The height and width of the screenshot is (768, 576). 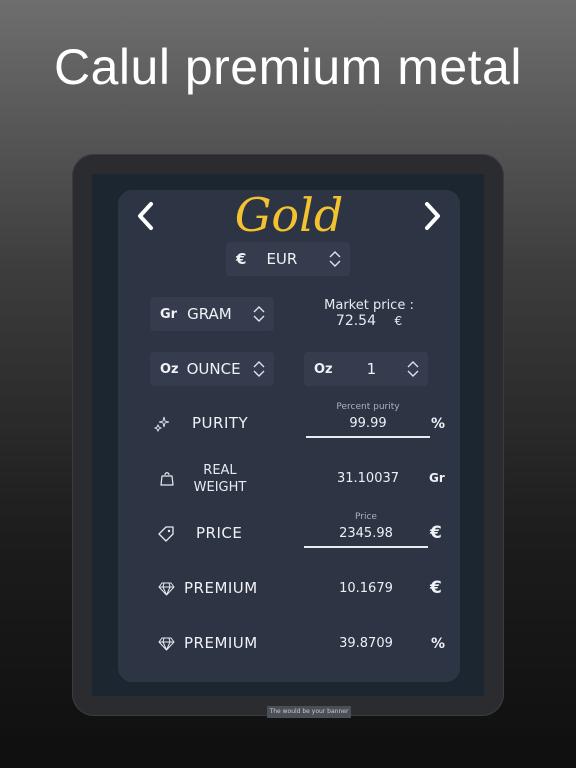 What do you see at coordinates (282, 259) in the screenshot?
I see `currency-code: EUR` at bounding box center [282, 259].